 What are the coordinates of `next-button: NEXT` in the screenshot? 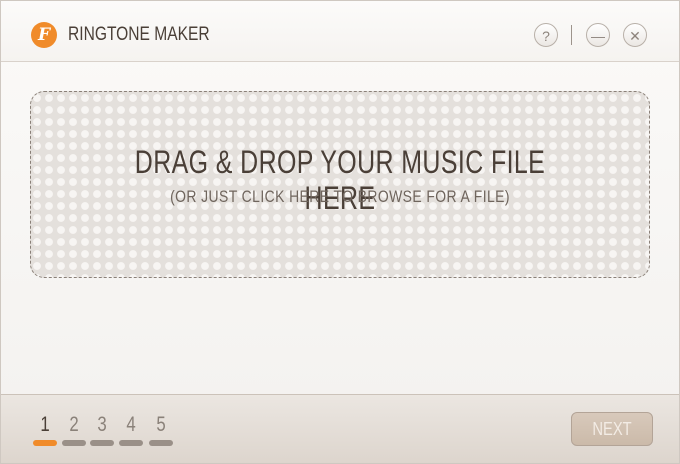 It's located at (612, 429).